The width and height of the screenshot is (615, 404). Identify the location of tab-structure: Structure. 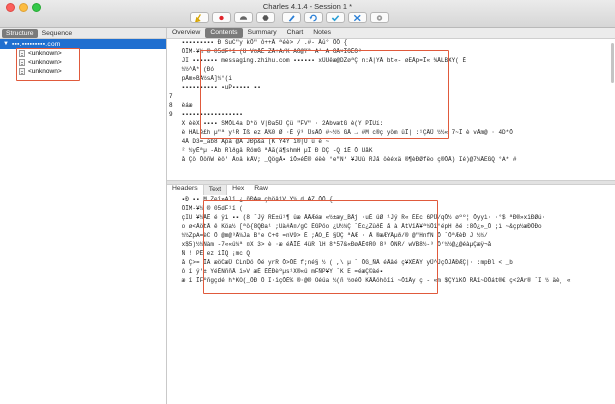
(20, 33).